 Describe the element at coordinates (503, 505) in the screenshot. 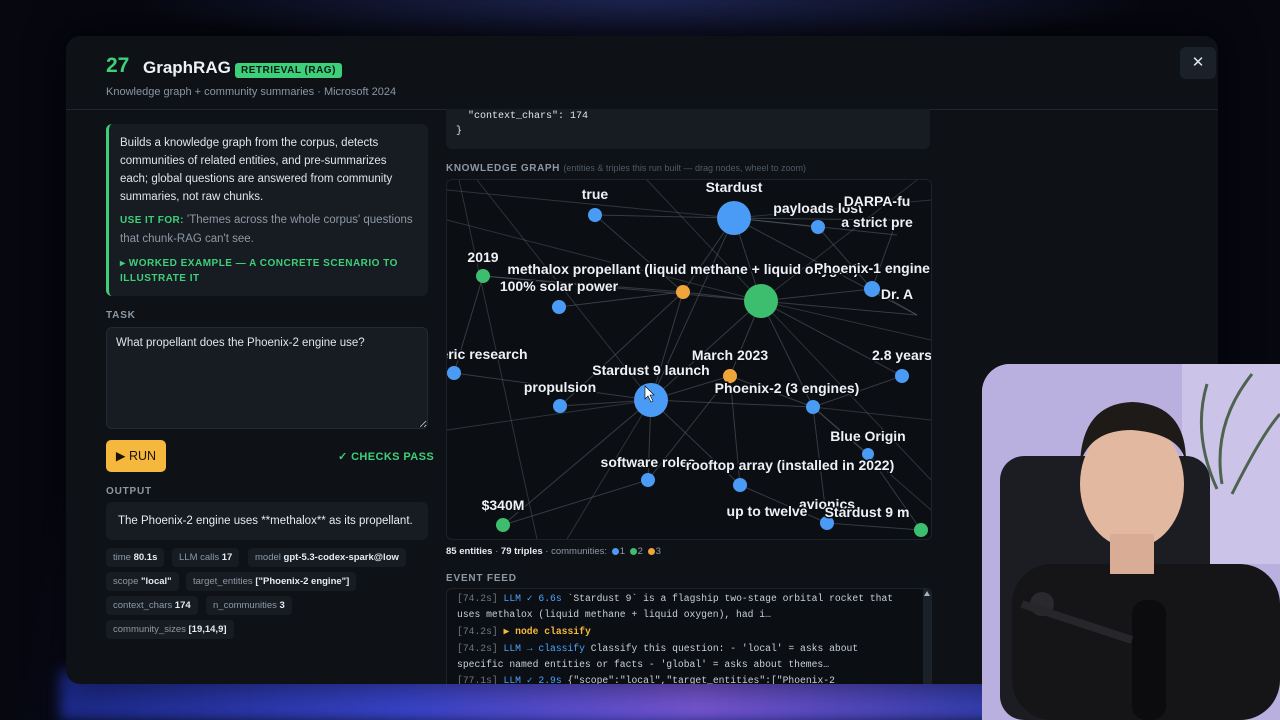

I see `graph-node-label: $340M` at that location.